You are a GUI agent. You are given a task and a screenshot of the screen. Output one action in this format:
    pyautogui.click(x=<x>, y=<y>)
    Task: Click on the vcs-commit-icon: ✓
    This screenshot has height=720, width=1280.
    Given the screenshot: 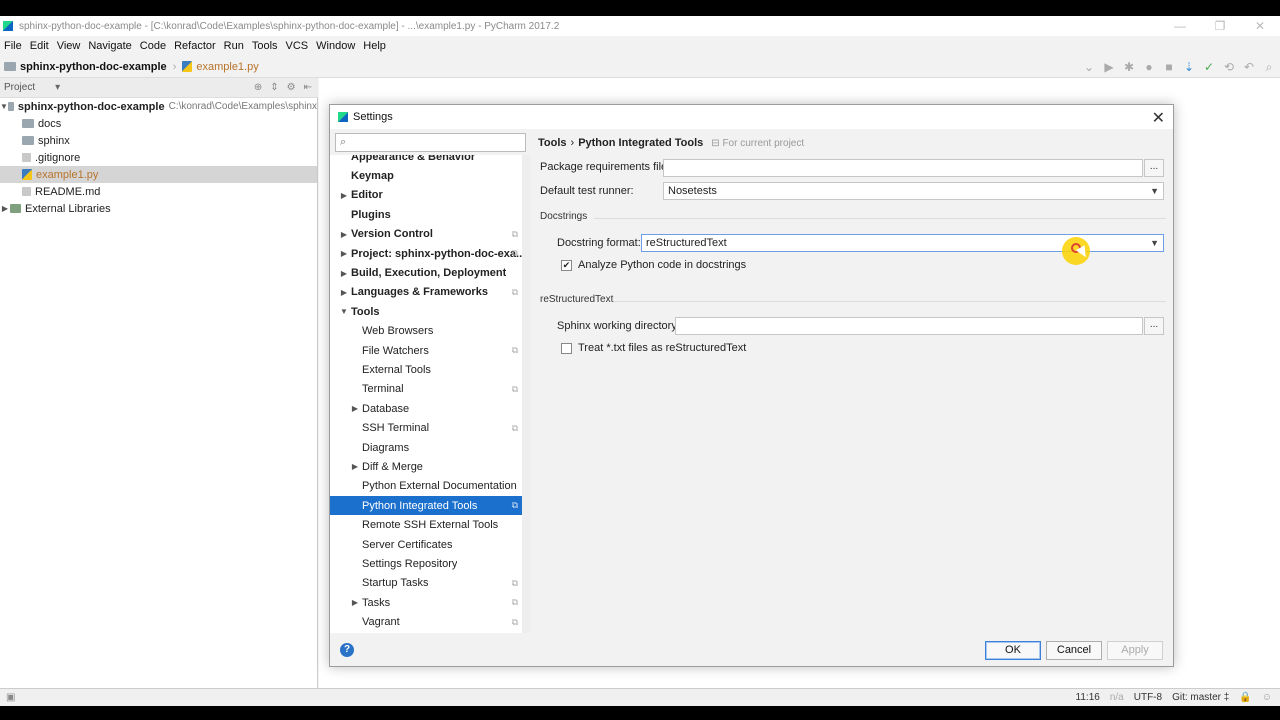 What is the action you would take?
    pyautogui.click(x=1209, y=67)
    